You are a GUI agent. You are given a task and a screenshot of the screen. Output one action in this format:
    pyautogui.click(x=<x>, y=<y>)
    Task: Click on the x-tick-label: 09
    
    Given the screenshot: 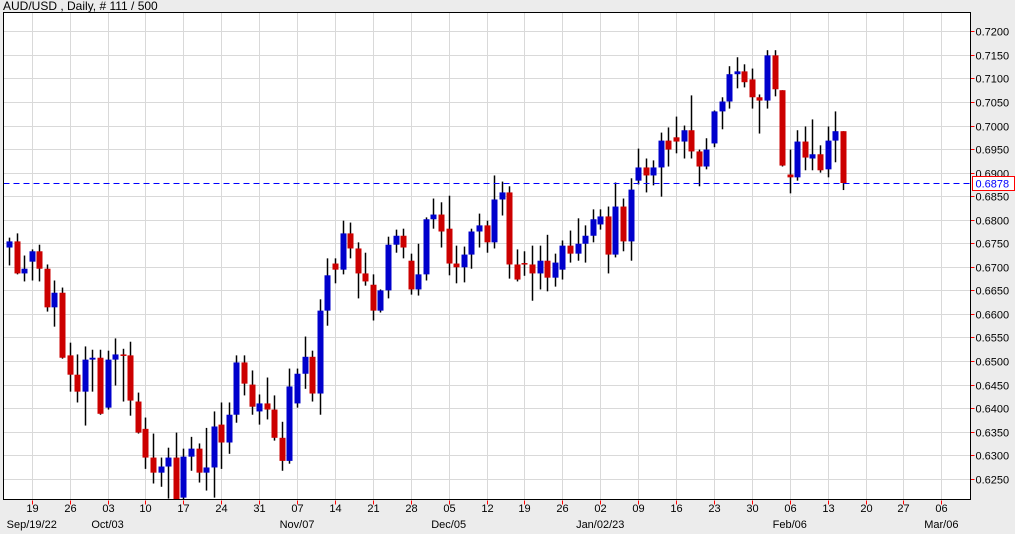 What is the action you would take?
    pyautogui.click(x=638, y=509)
    